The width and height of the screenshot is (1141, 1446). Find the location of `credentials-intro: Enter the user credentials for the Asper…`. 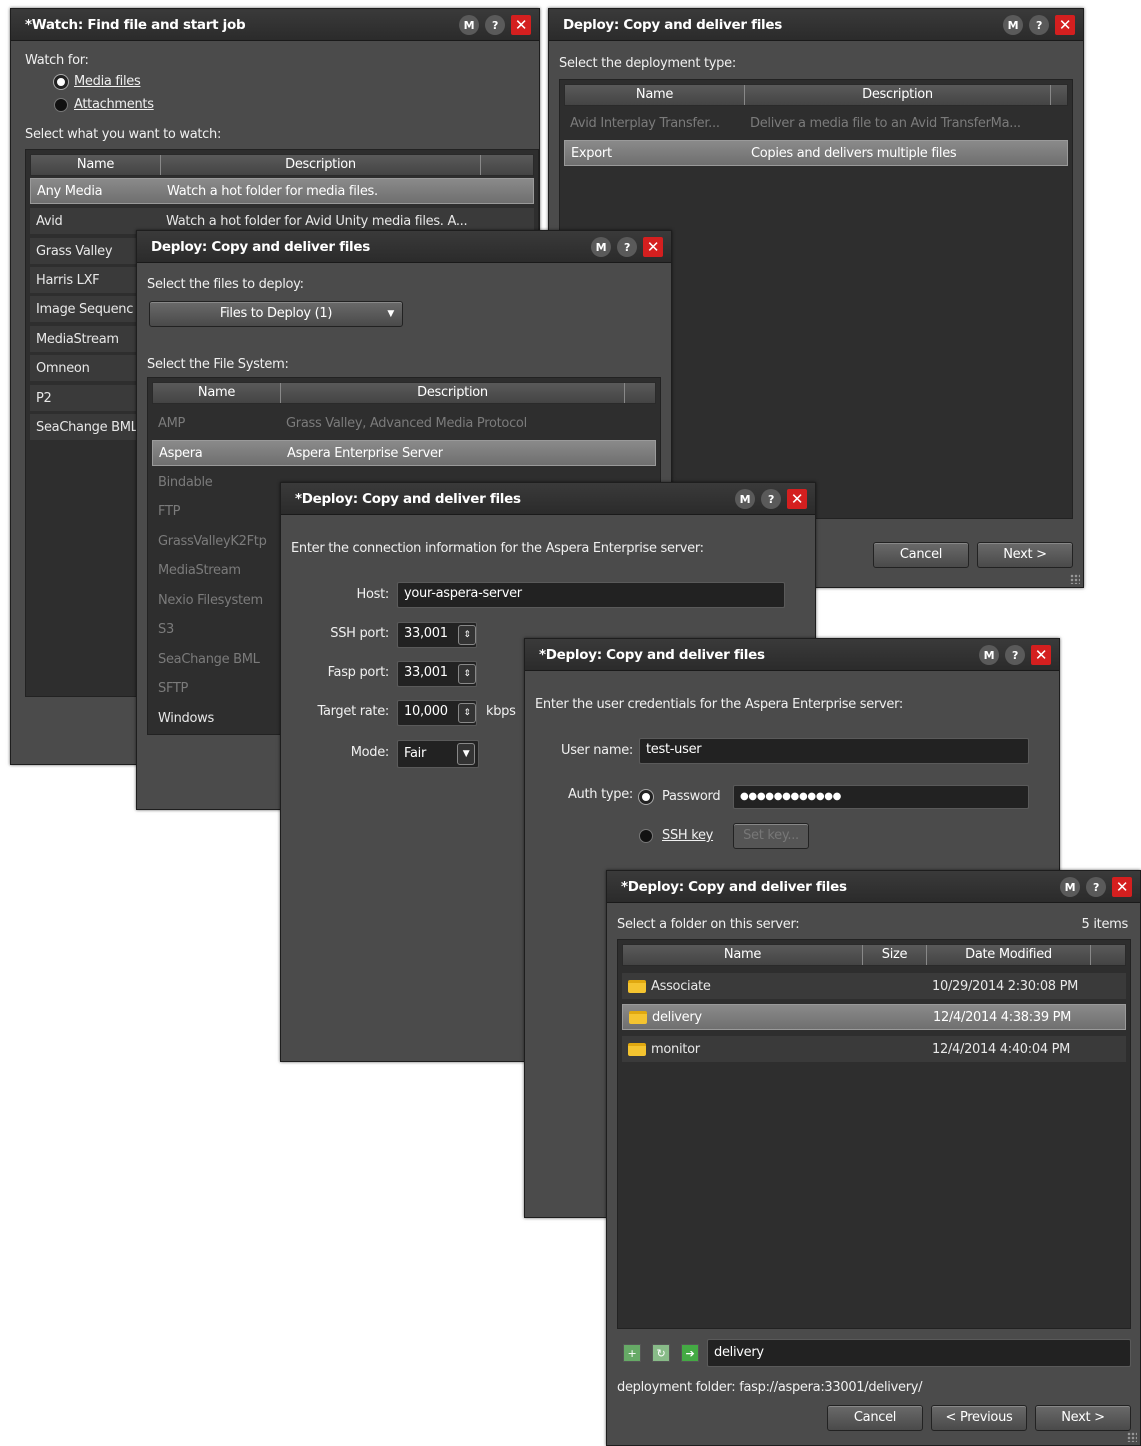

credentials-intro: Enter the user credentials for the Asper… is located at coordinates (719, 704).